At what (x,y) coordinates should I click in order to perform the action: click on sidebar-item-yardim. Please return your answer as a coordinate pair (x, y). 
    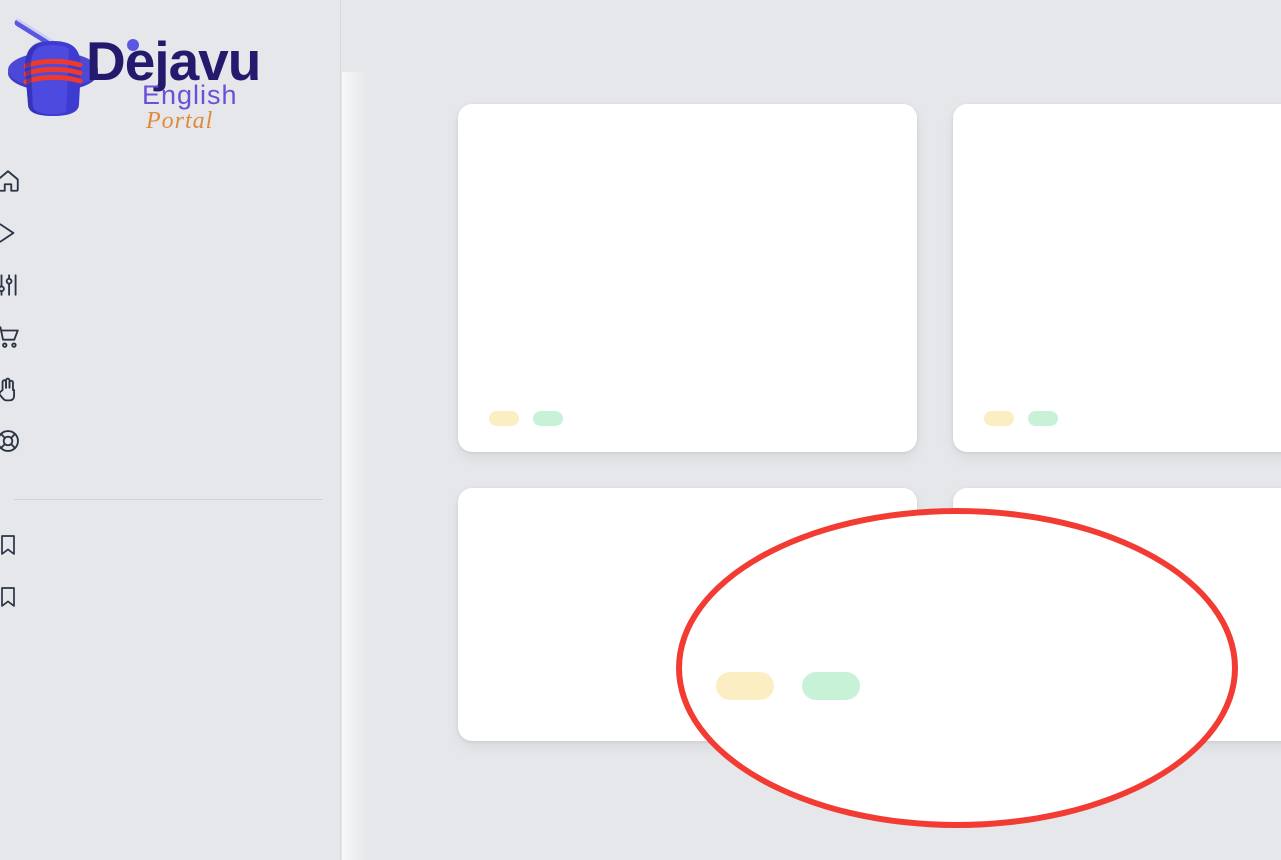
    Looking at the image, I should click on (170, 441).